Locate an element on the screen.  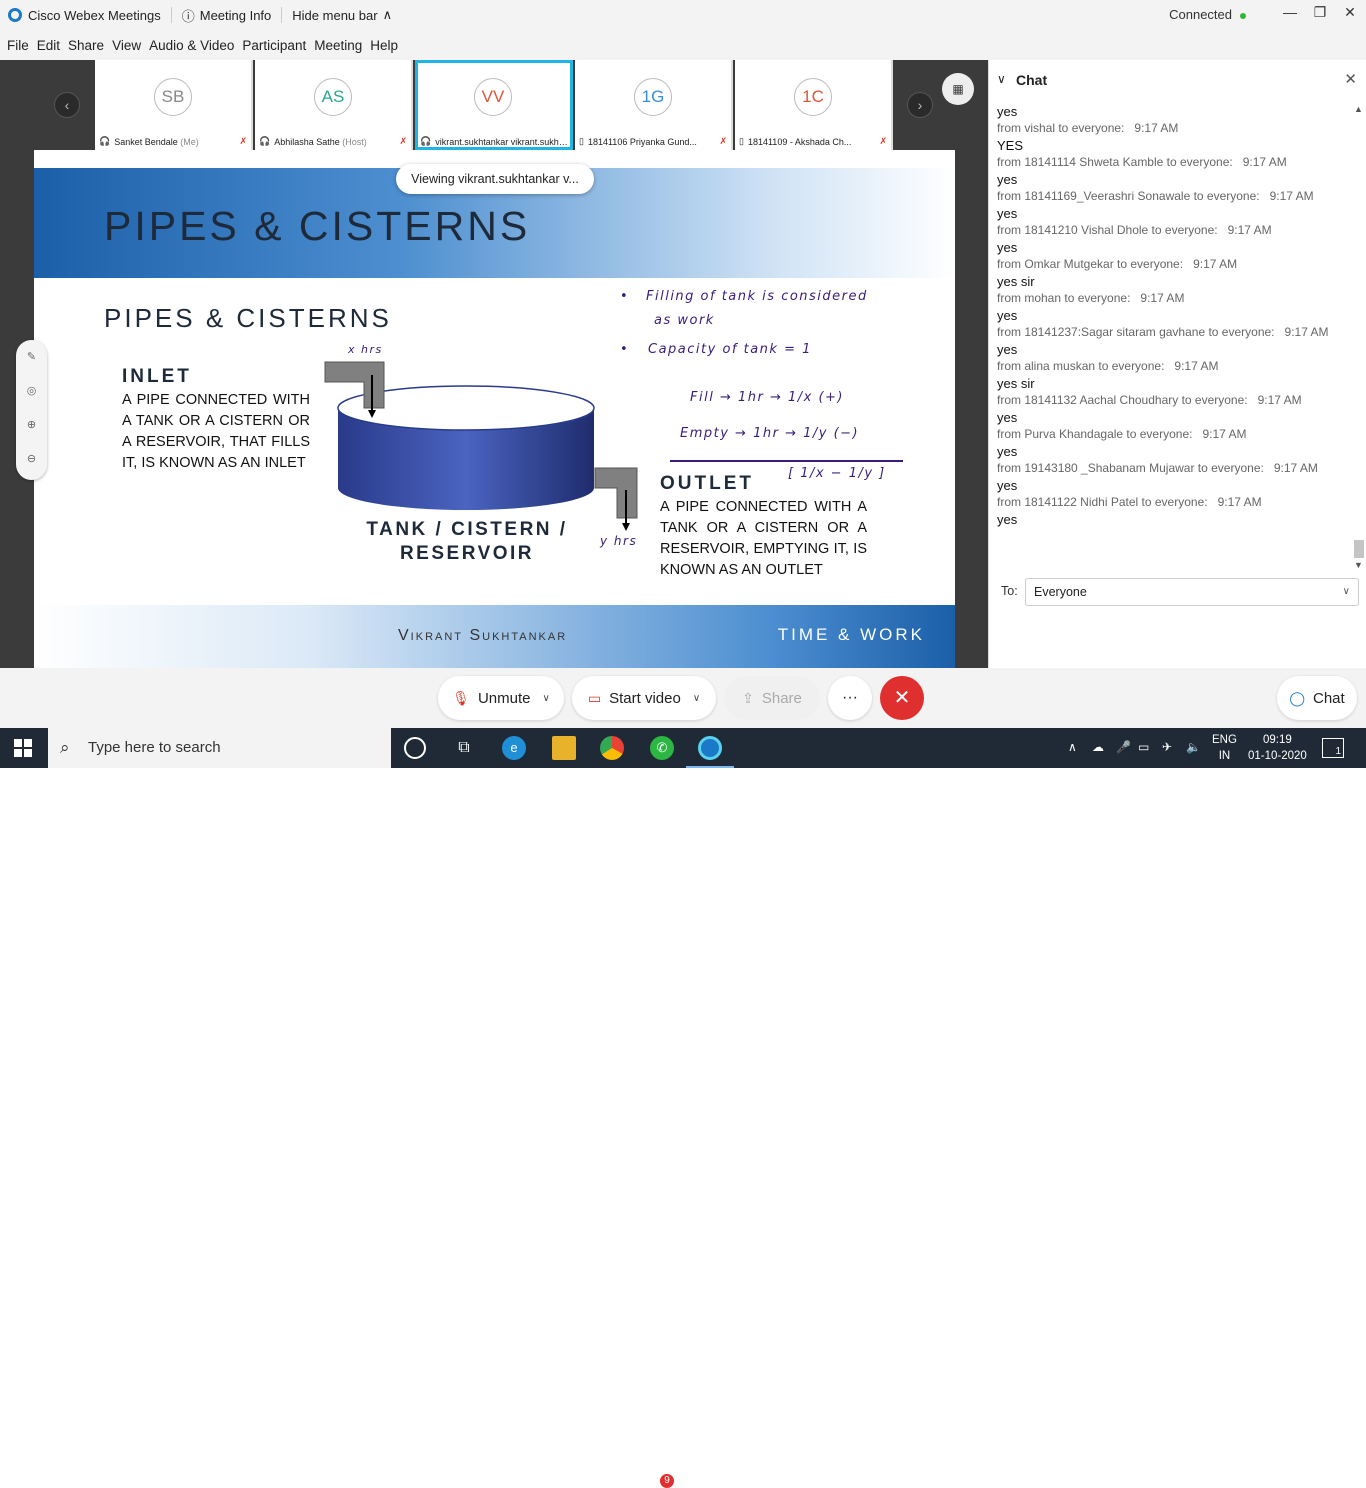
annotation-as-work: as work is located at coordinates (684, 320).